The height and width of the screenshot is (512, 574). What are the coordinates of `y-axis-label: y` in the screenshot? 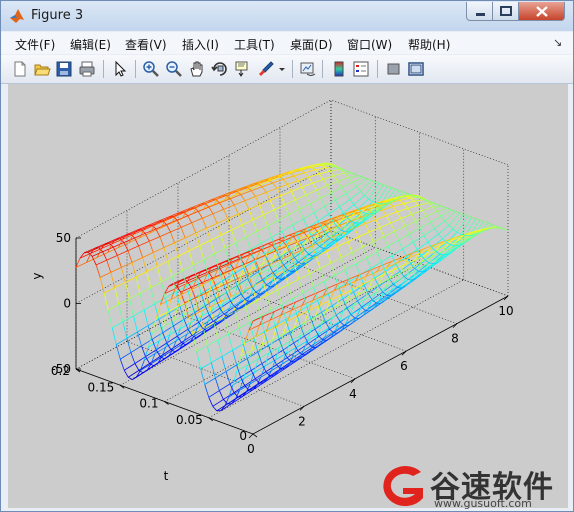 It's located at (37, 275).